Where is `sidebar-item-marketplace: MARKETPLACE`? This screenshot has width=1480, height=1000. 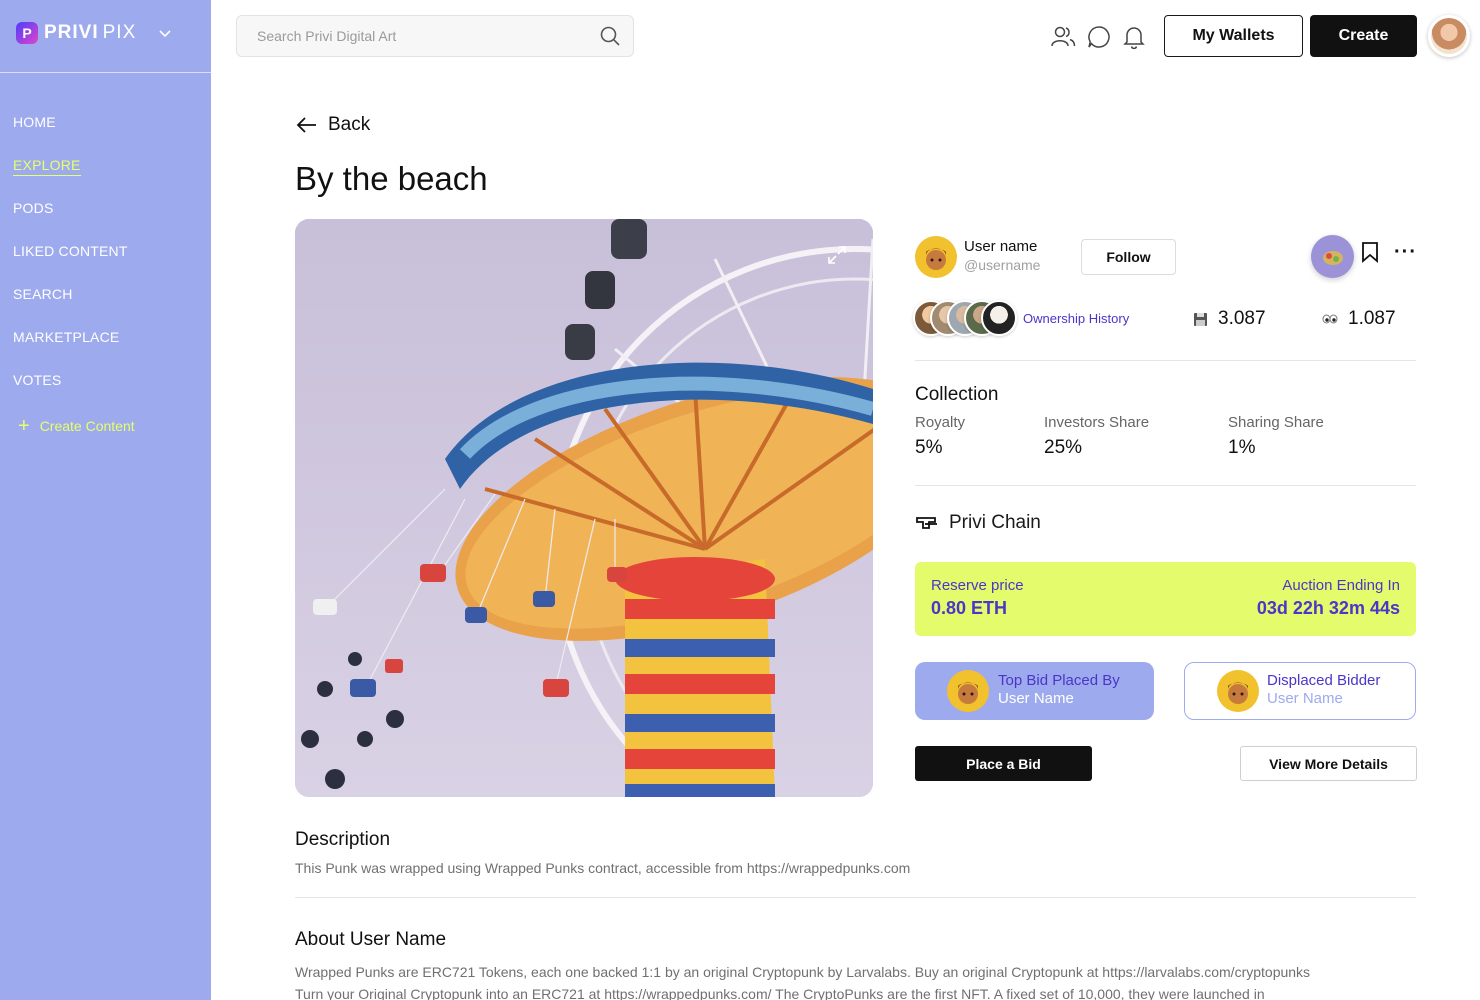
sidebar-item-marketplace: MARKETPLACE is located at coordinates (70, 348).